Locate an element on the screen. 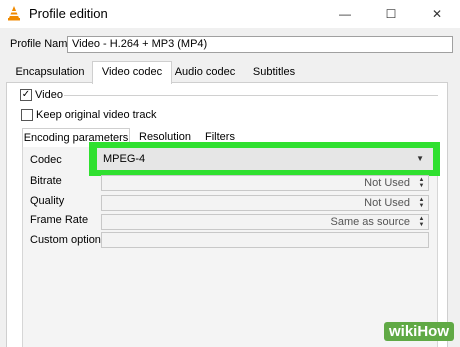 The width and height of the screenshot is (460, 347). frame-rate-value: Same as source is located at coordinates (370, 222).